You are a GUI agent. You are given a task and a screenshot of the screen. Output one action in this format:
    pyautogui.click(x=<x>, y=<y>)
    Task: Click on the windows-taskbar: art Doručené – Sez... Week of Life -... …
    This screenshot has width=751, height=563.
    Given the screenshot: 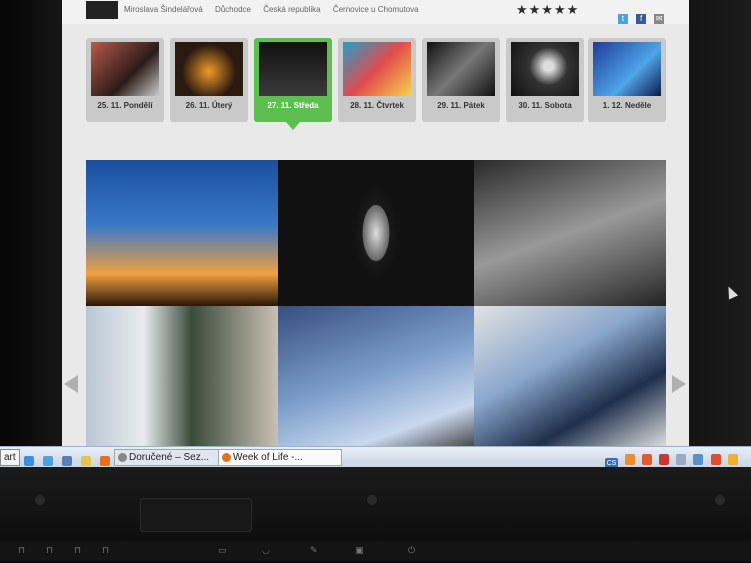 What is the action you would take?
    pyautogui.click(x=375, y=465)
    